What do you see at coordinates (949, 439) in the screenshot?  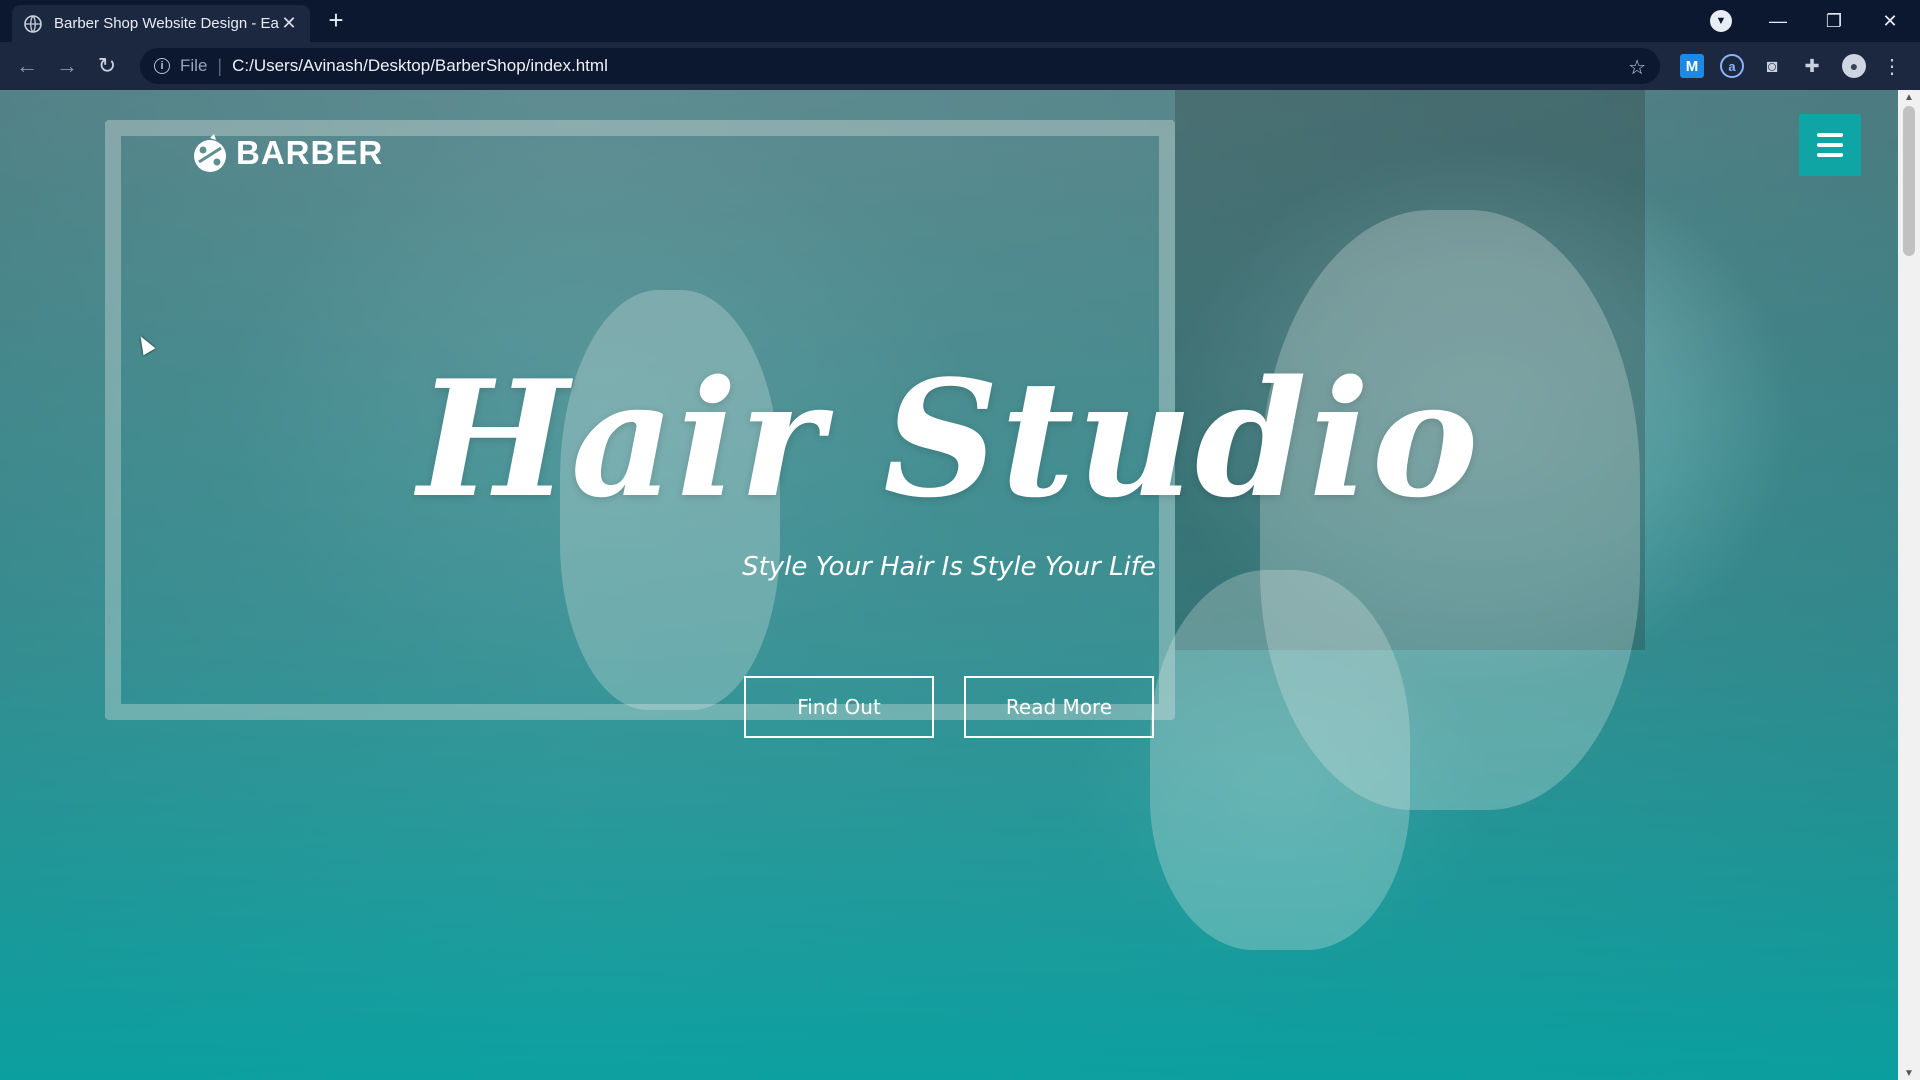 I see `hero-title: Hair Studio` at bounding box center [949, 439].